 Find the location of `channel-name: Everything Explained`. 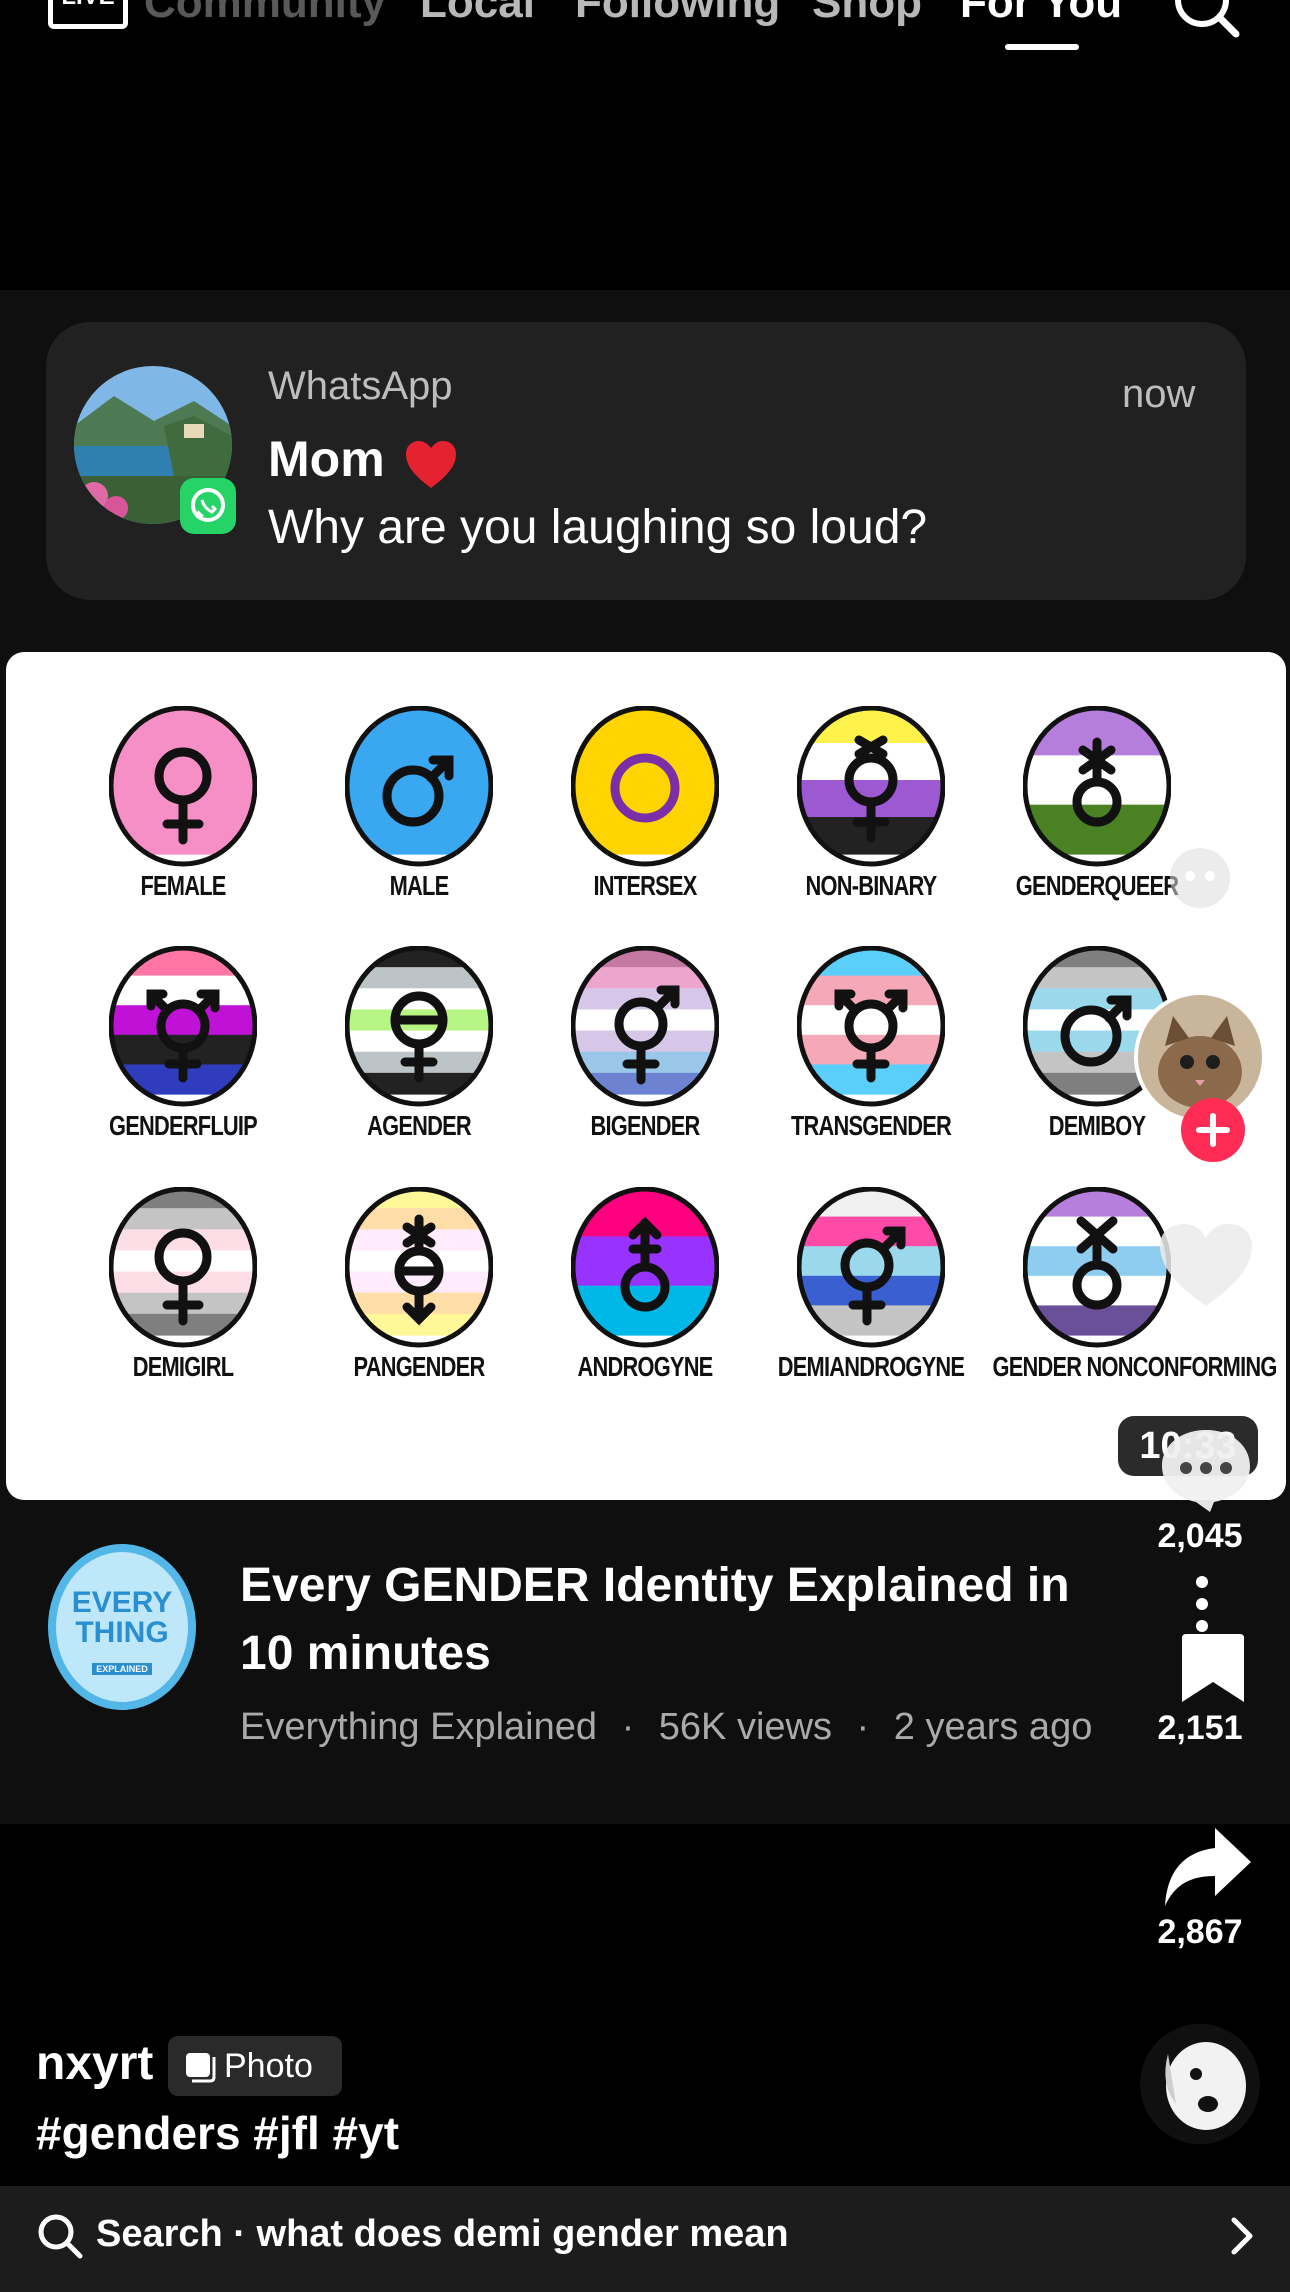

channel-name: Everything Explained is located at coordinates (418, 1727).